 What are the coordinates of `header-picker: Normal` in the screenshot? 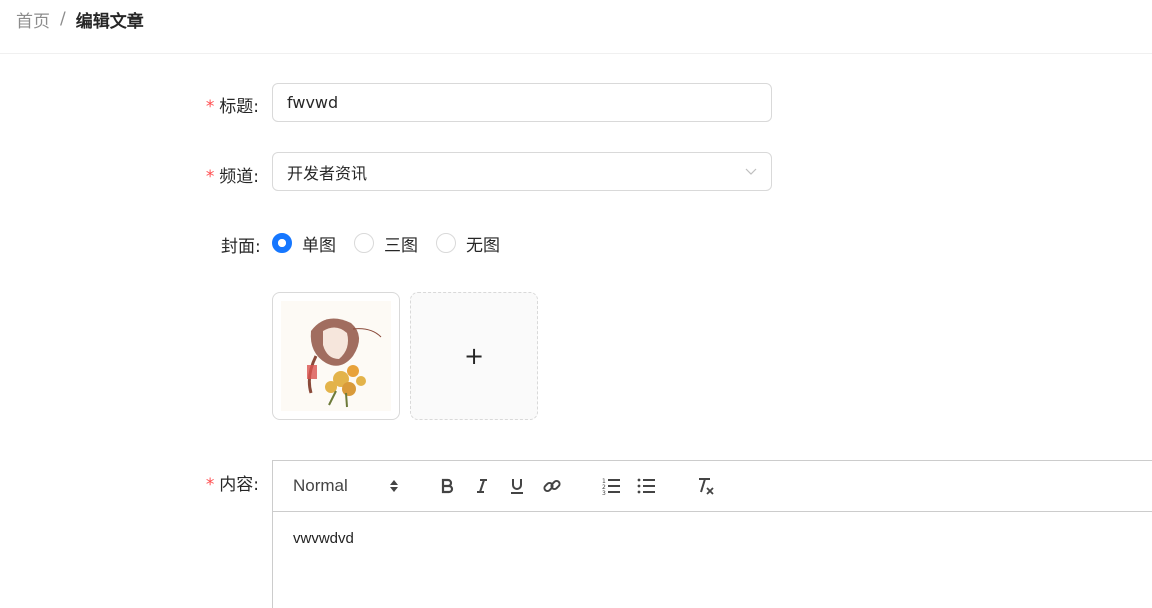 It's located at (346, 486).